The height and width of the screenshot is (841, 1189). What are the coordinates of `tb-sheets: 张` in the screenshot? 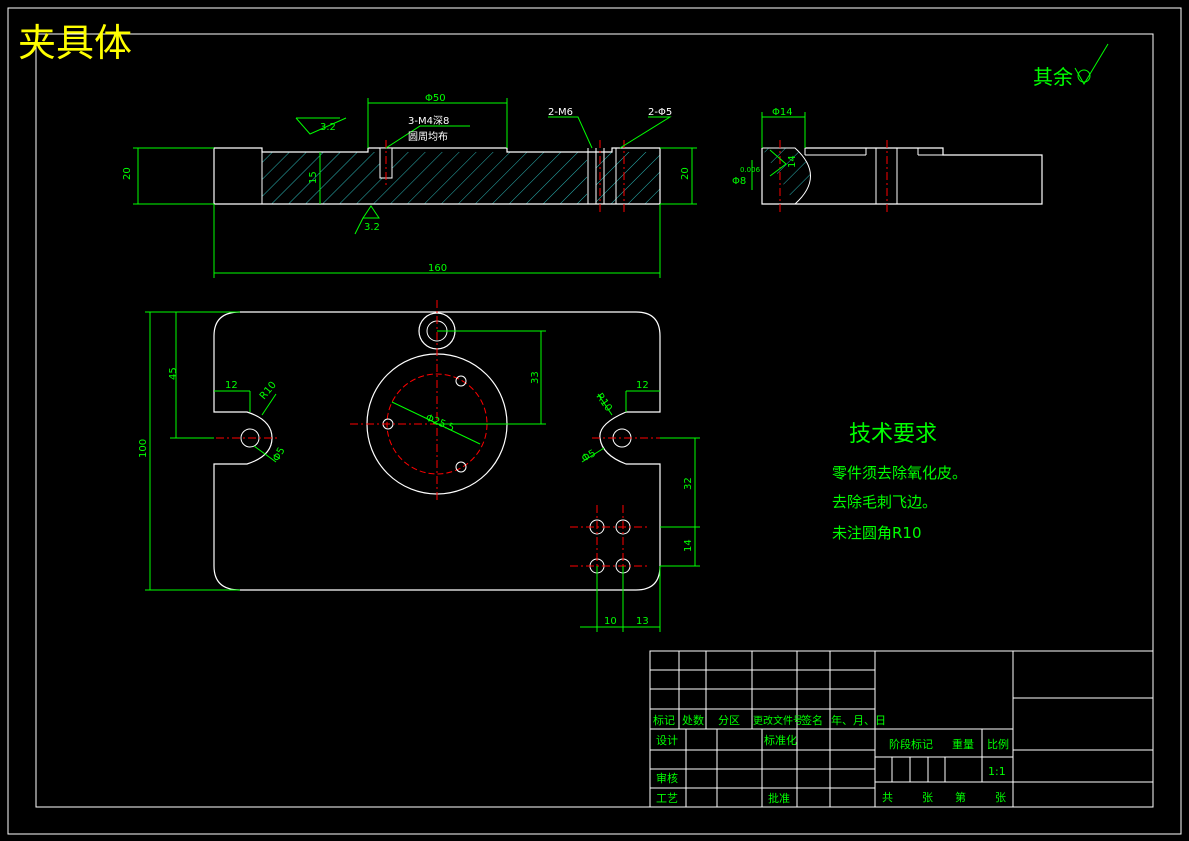 It's located at (927, 797).